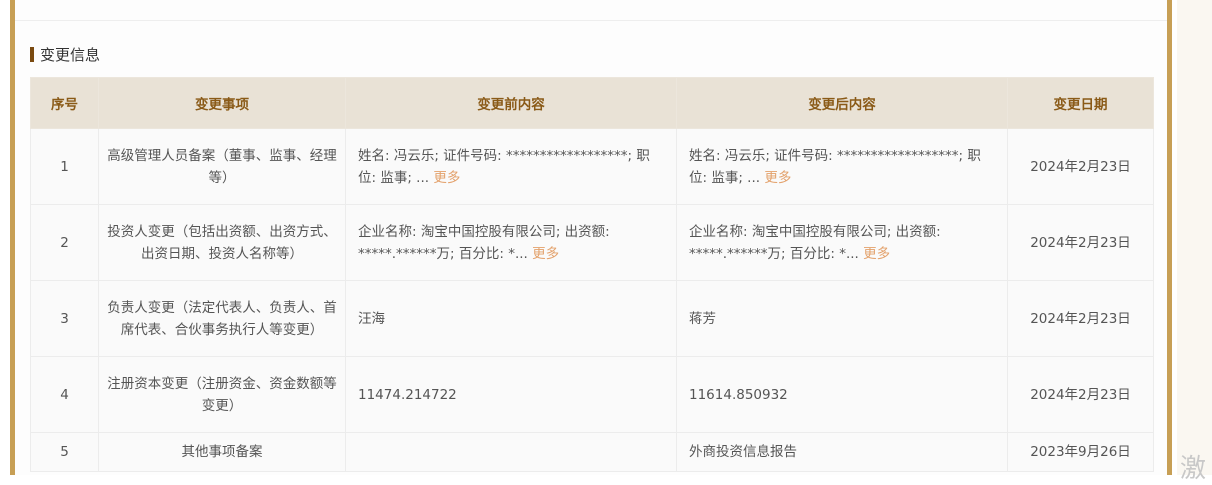  Describe the element at coordinates (842, 394) in the screenshot. I see `row-after: 11614.850932` at that location.